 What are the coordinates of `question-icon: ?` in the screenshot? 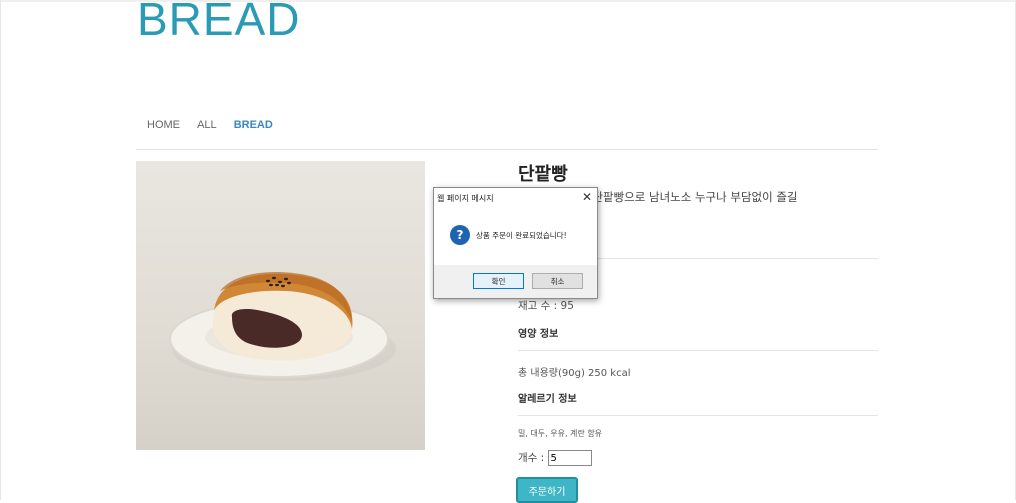 It's located at (460, 235).